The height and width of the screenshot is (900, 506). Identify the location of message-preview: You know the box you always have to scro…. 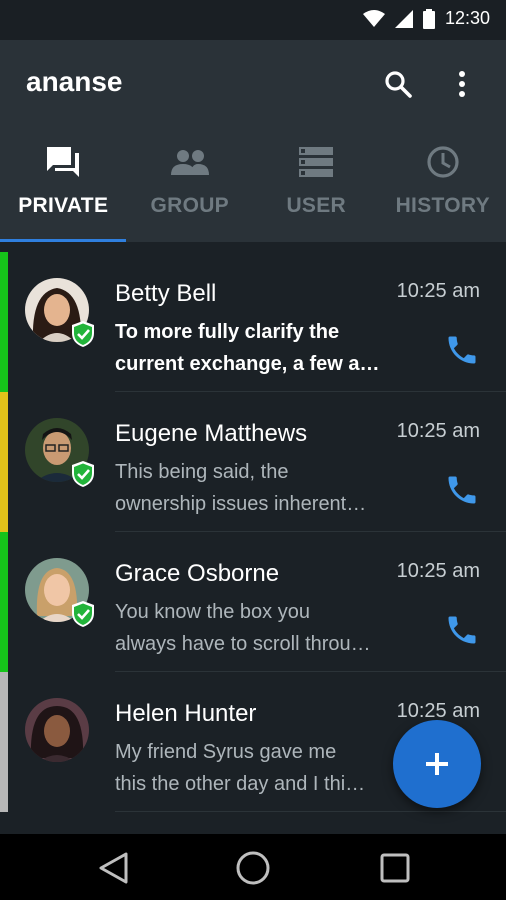
(252, 628).